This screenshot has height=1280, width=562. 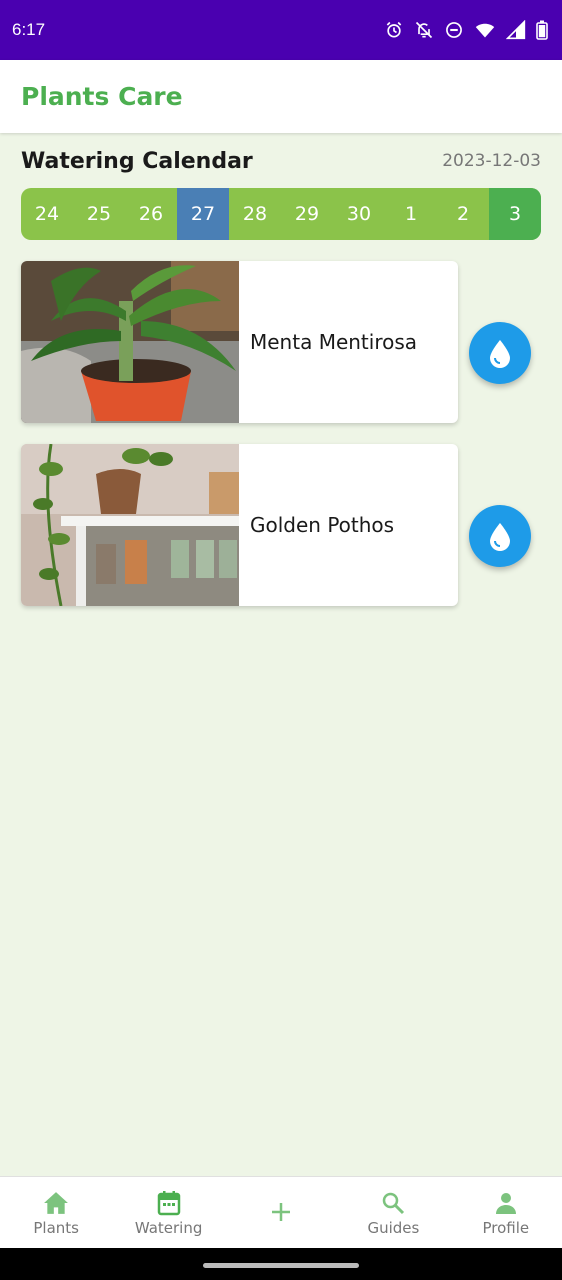 I want to click on calendar-day: 24, so click(x=47, y=214).